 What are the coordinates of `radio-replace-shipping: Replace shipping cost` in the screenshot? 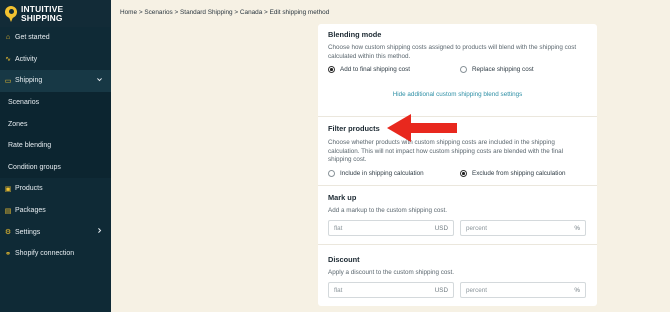 It's located at (497, 70).